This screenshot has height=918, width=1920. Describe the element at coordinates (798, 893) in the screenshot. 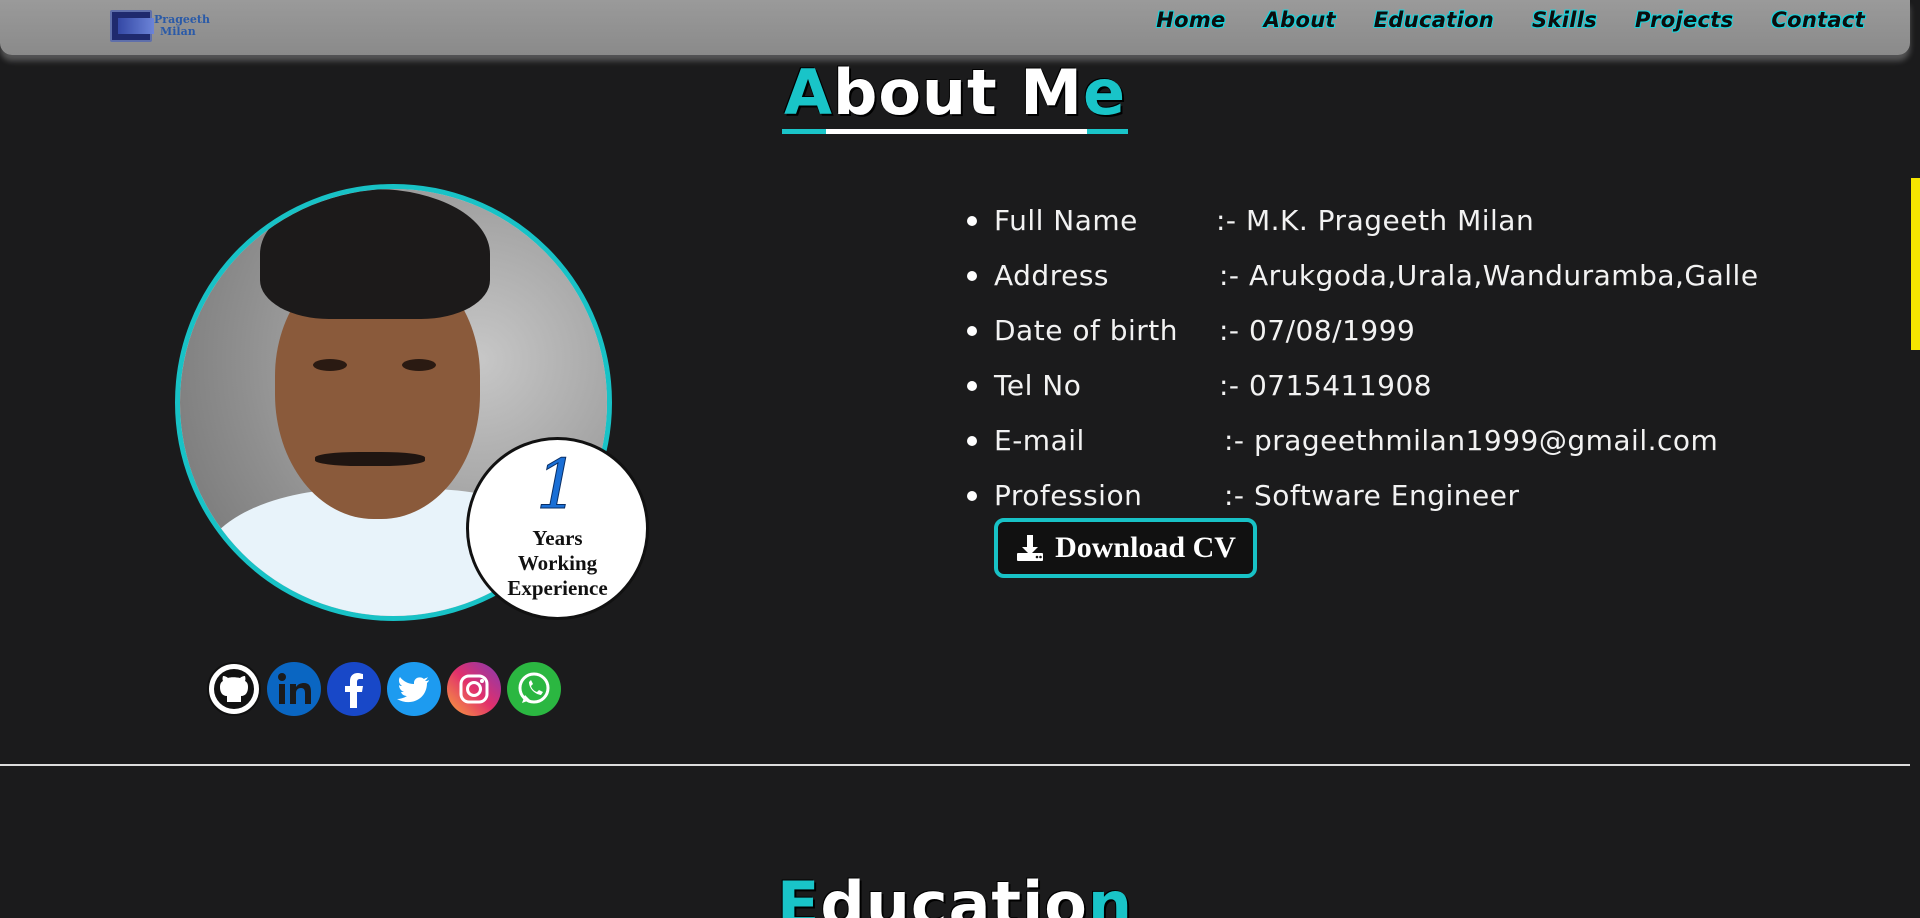

I see `education-title-first: E` at that location.